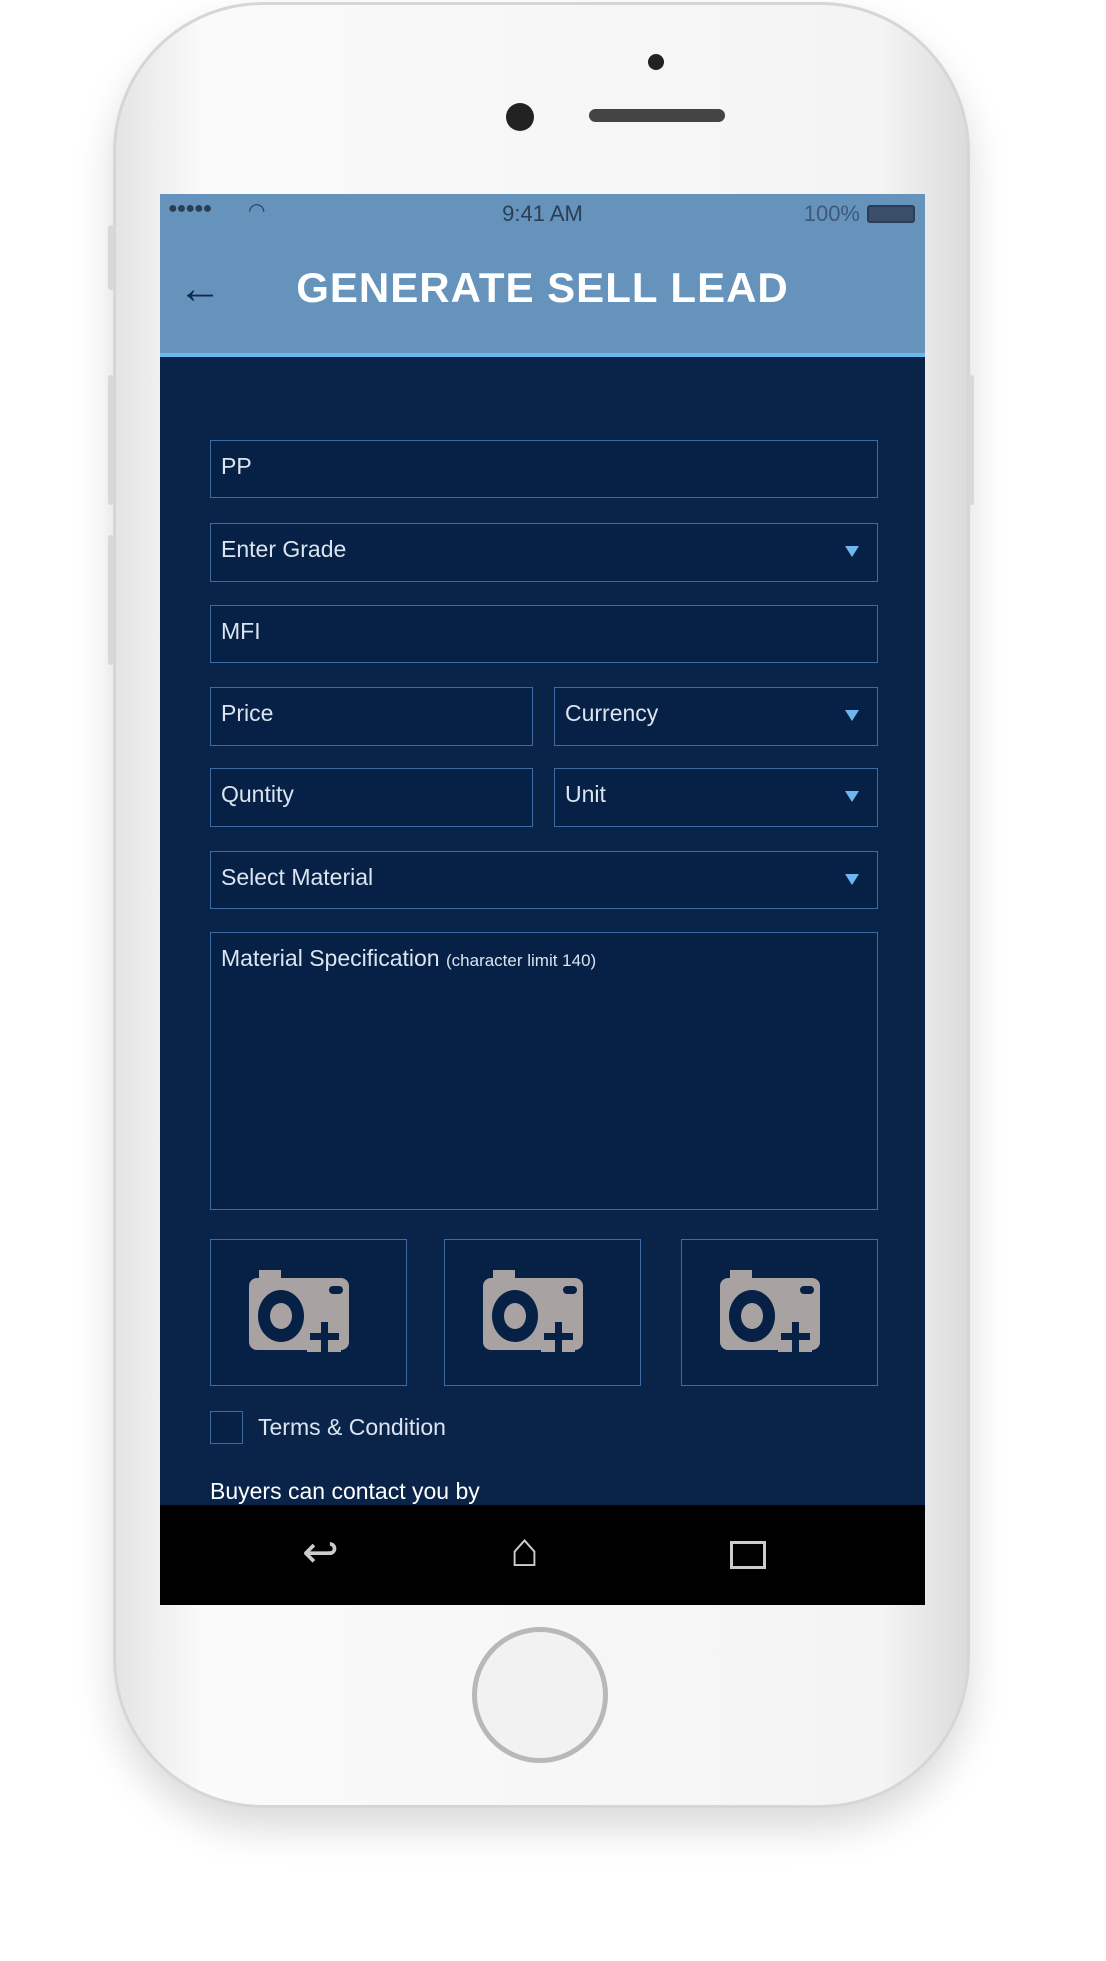 This screenshot has height=1961, width=1106. What do you see at coordinates (544, 552) in the screenshot?
I see `grade-dropdown: Enter Grade` at bounding box center [544, 552].